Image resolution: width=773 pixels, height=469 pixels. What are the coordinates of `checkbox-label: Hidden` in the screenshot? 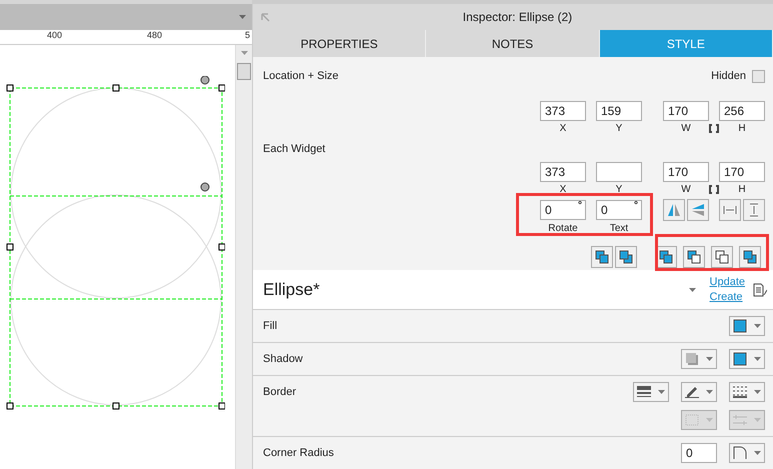 It's located at (728, 76).